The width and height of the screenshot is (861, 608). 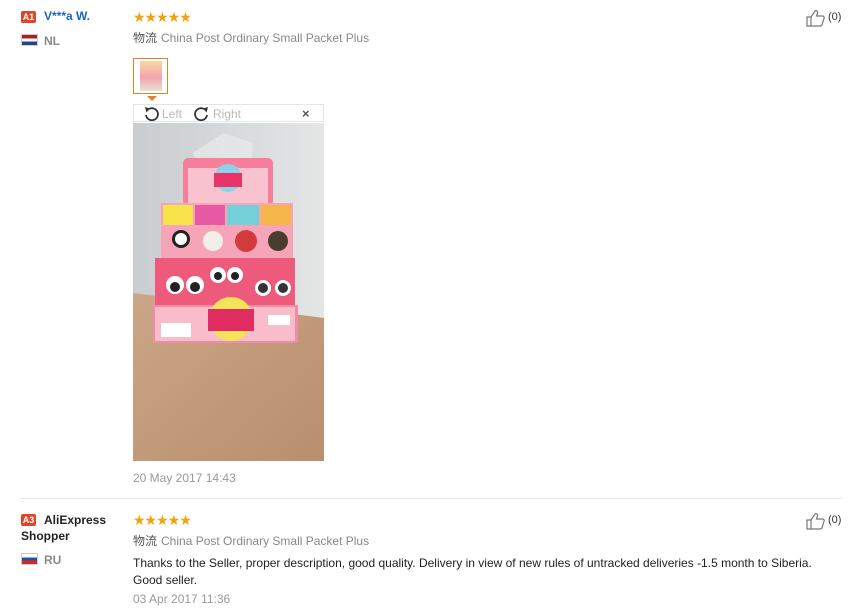 I want to click on rotate-left-button: Left, so click(x=172, y=114).